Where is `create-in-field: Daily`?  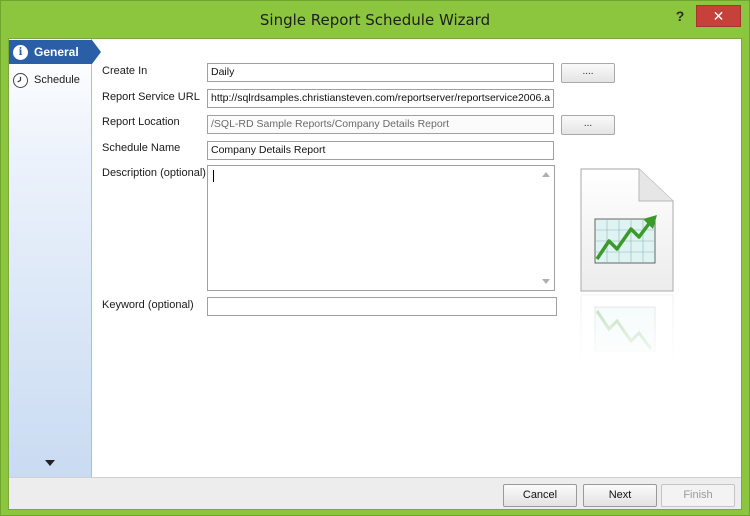
create-in-field: Daily is located at coordinates (380, 72).